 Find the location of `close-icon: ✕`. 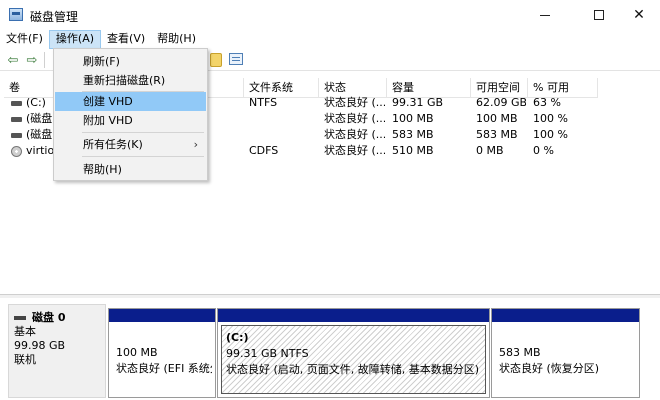

close-icon: ✕ is located at coordinates (639, 15).